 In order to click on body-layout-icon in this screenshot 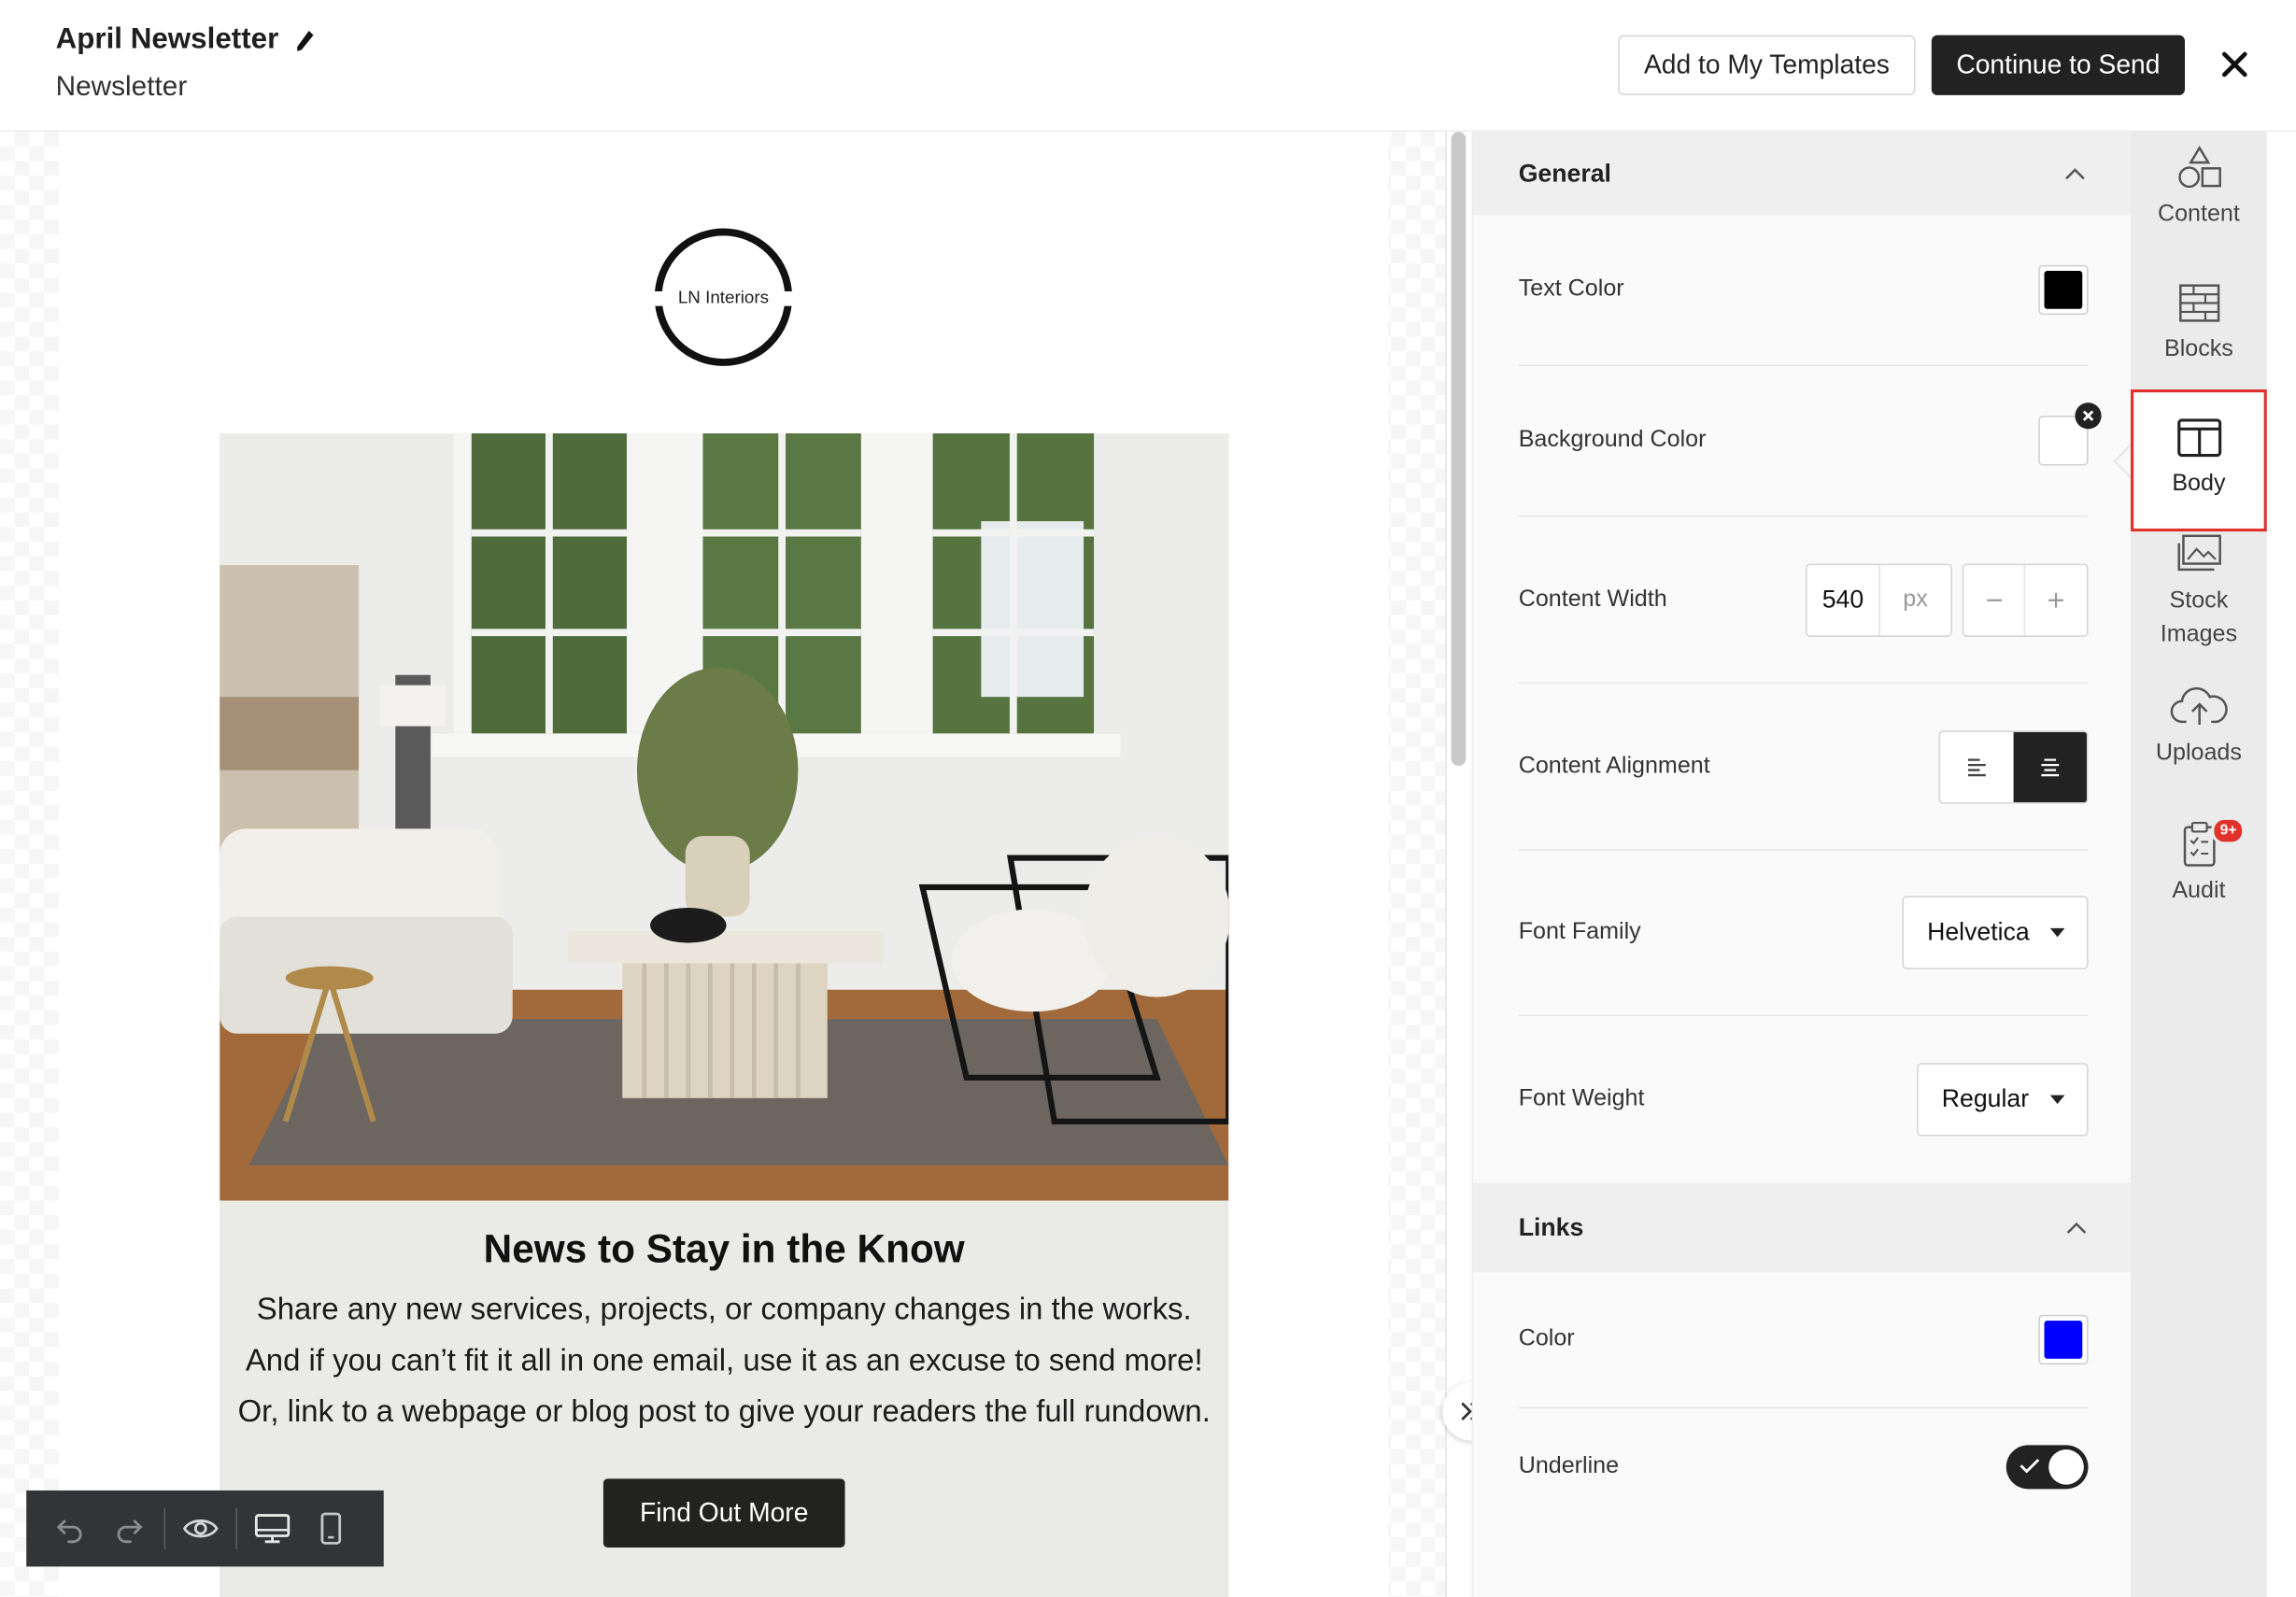, I will do `click(2198, 438)`.